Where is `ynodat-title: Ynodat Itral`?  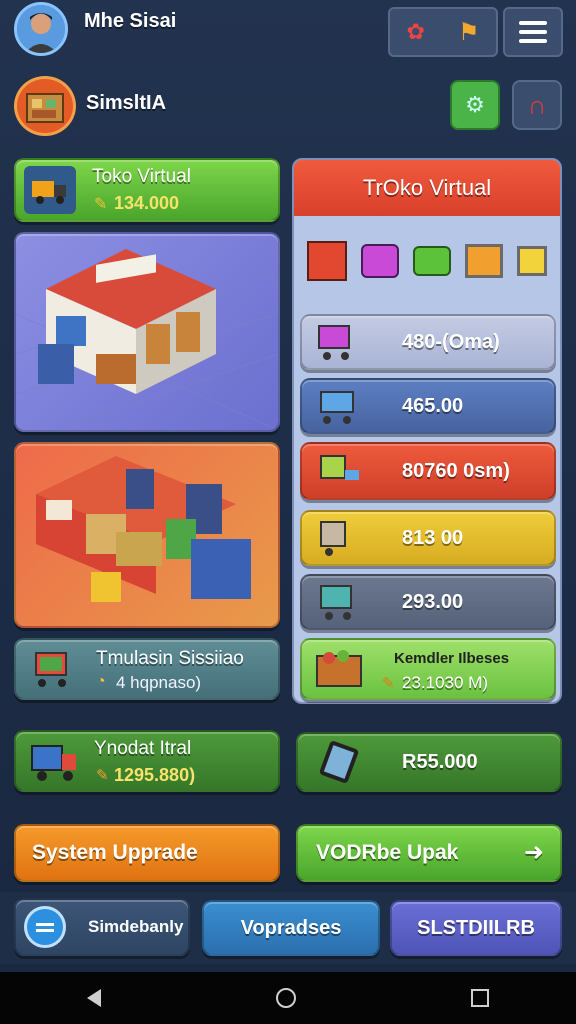 ynodat-title: Ynodat Itral is located at coordinates (143, 748).